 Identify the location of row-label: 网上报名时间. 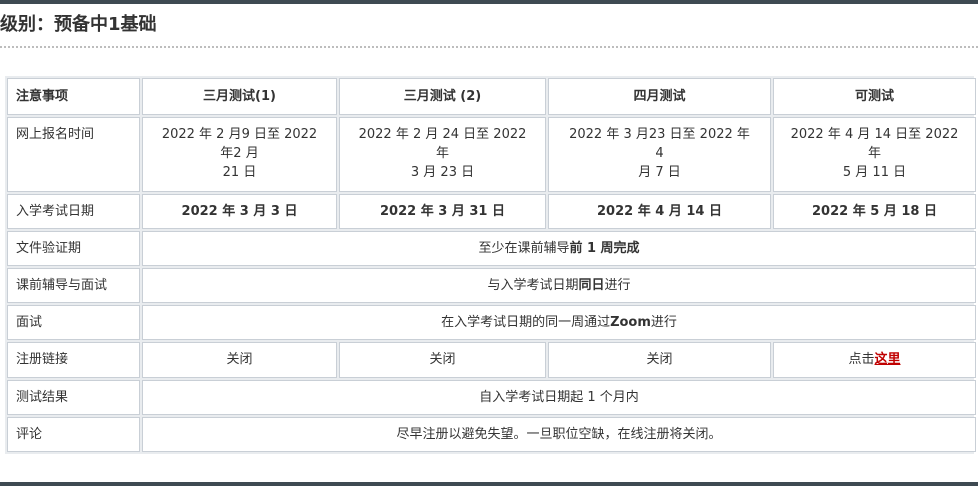
(73, 154).